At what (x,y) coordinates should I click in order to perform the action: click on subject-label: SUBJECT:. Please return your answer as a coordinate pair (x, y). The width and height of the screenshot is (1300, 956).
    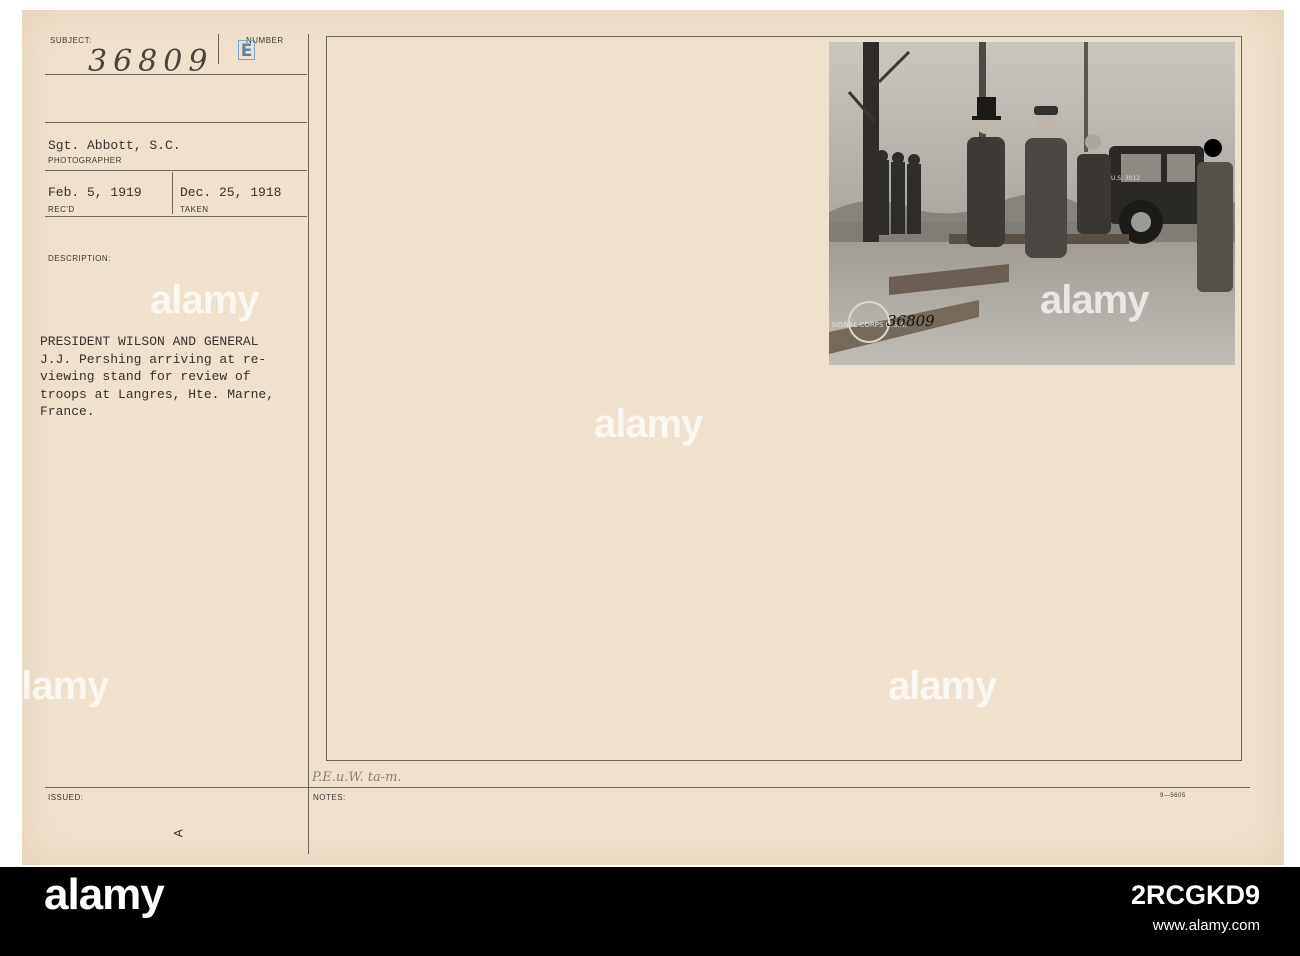
    Looking at the image, I should click on (71, 40).